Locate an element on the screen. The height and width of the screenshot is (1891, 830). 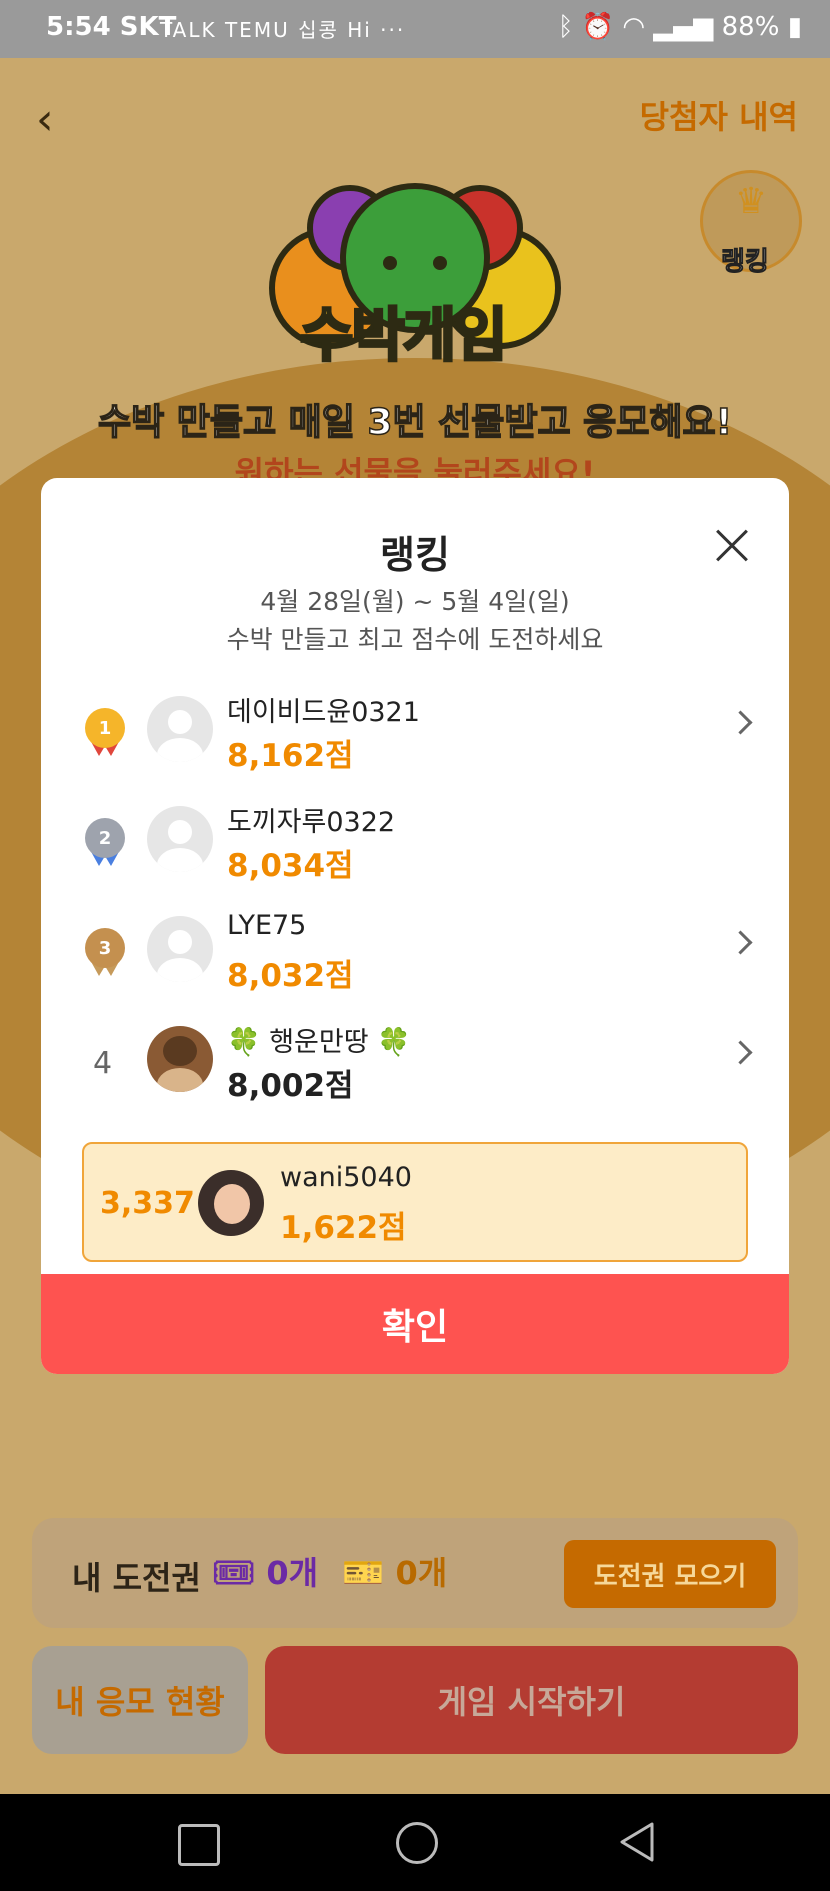
my-rank: 3,337 is located at coordinates (147, 1203).